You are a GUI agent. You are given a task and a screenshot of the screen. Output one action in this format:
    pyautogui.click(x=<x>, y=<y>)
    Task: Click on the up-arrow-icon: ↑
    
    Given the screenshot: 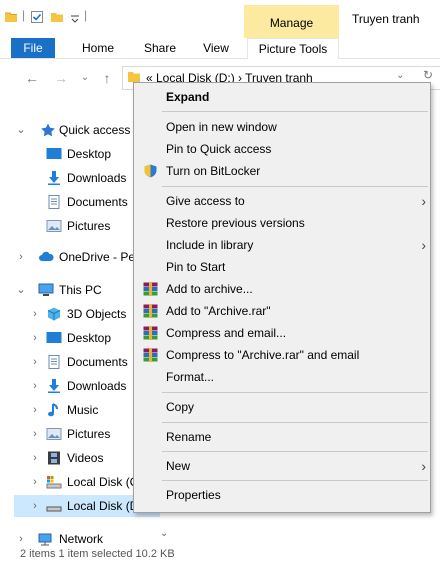 What is the action you would take?
    pyautogui.click(x=107, y=78)
    